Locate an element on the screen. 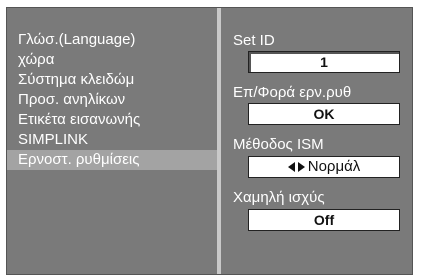  set-id-label: Set ID is located at coordinates (254, 40).